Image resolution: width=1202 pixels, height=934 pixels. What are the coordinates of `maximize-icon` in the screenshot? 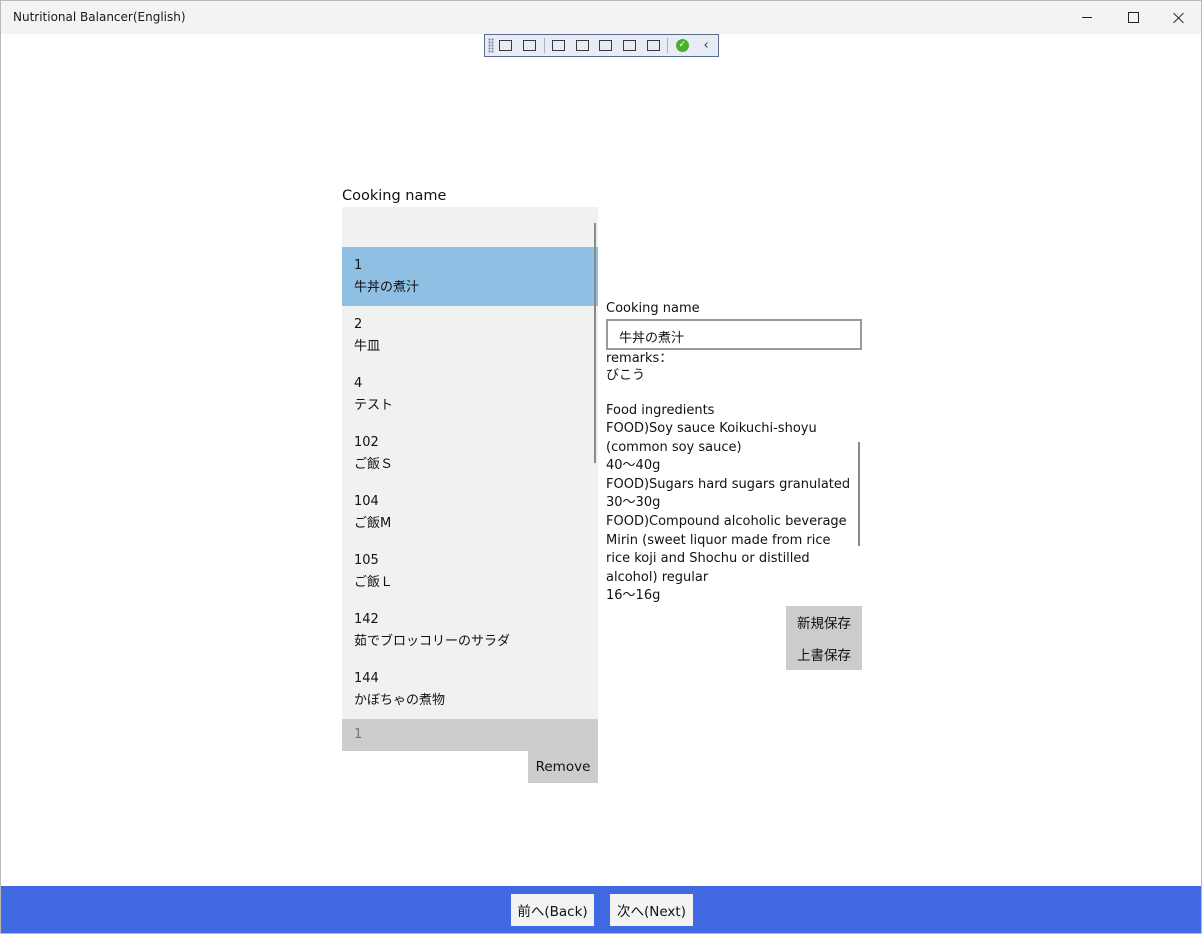 It's located at (1133, 17).